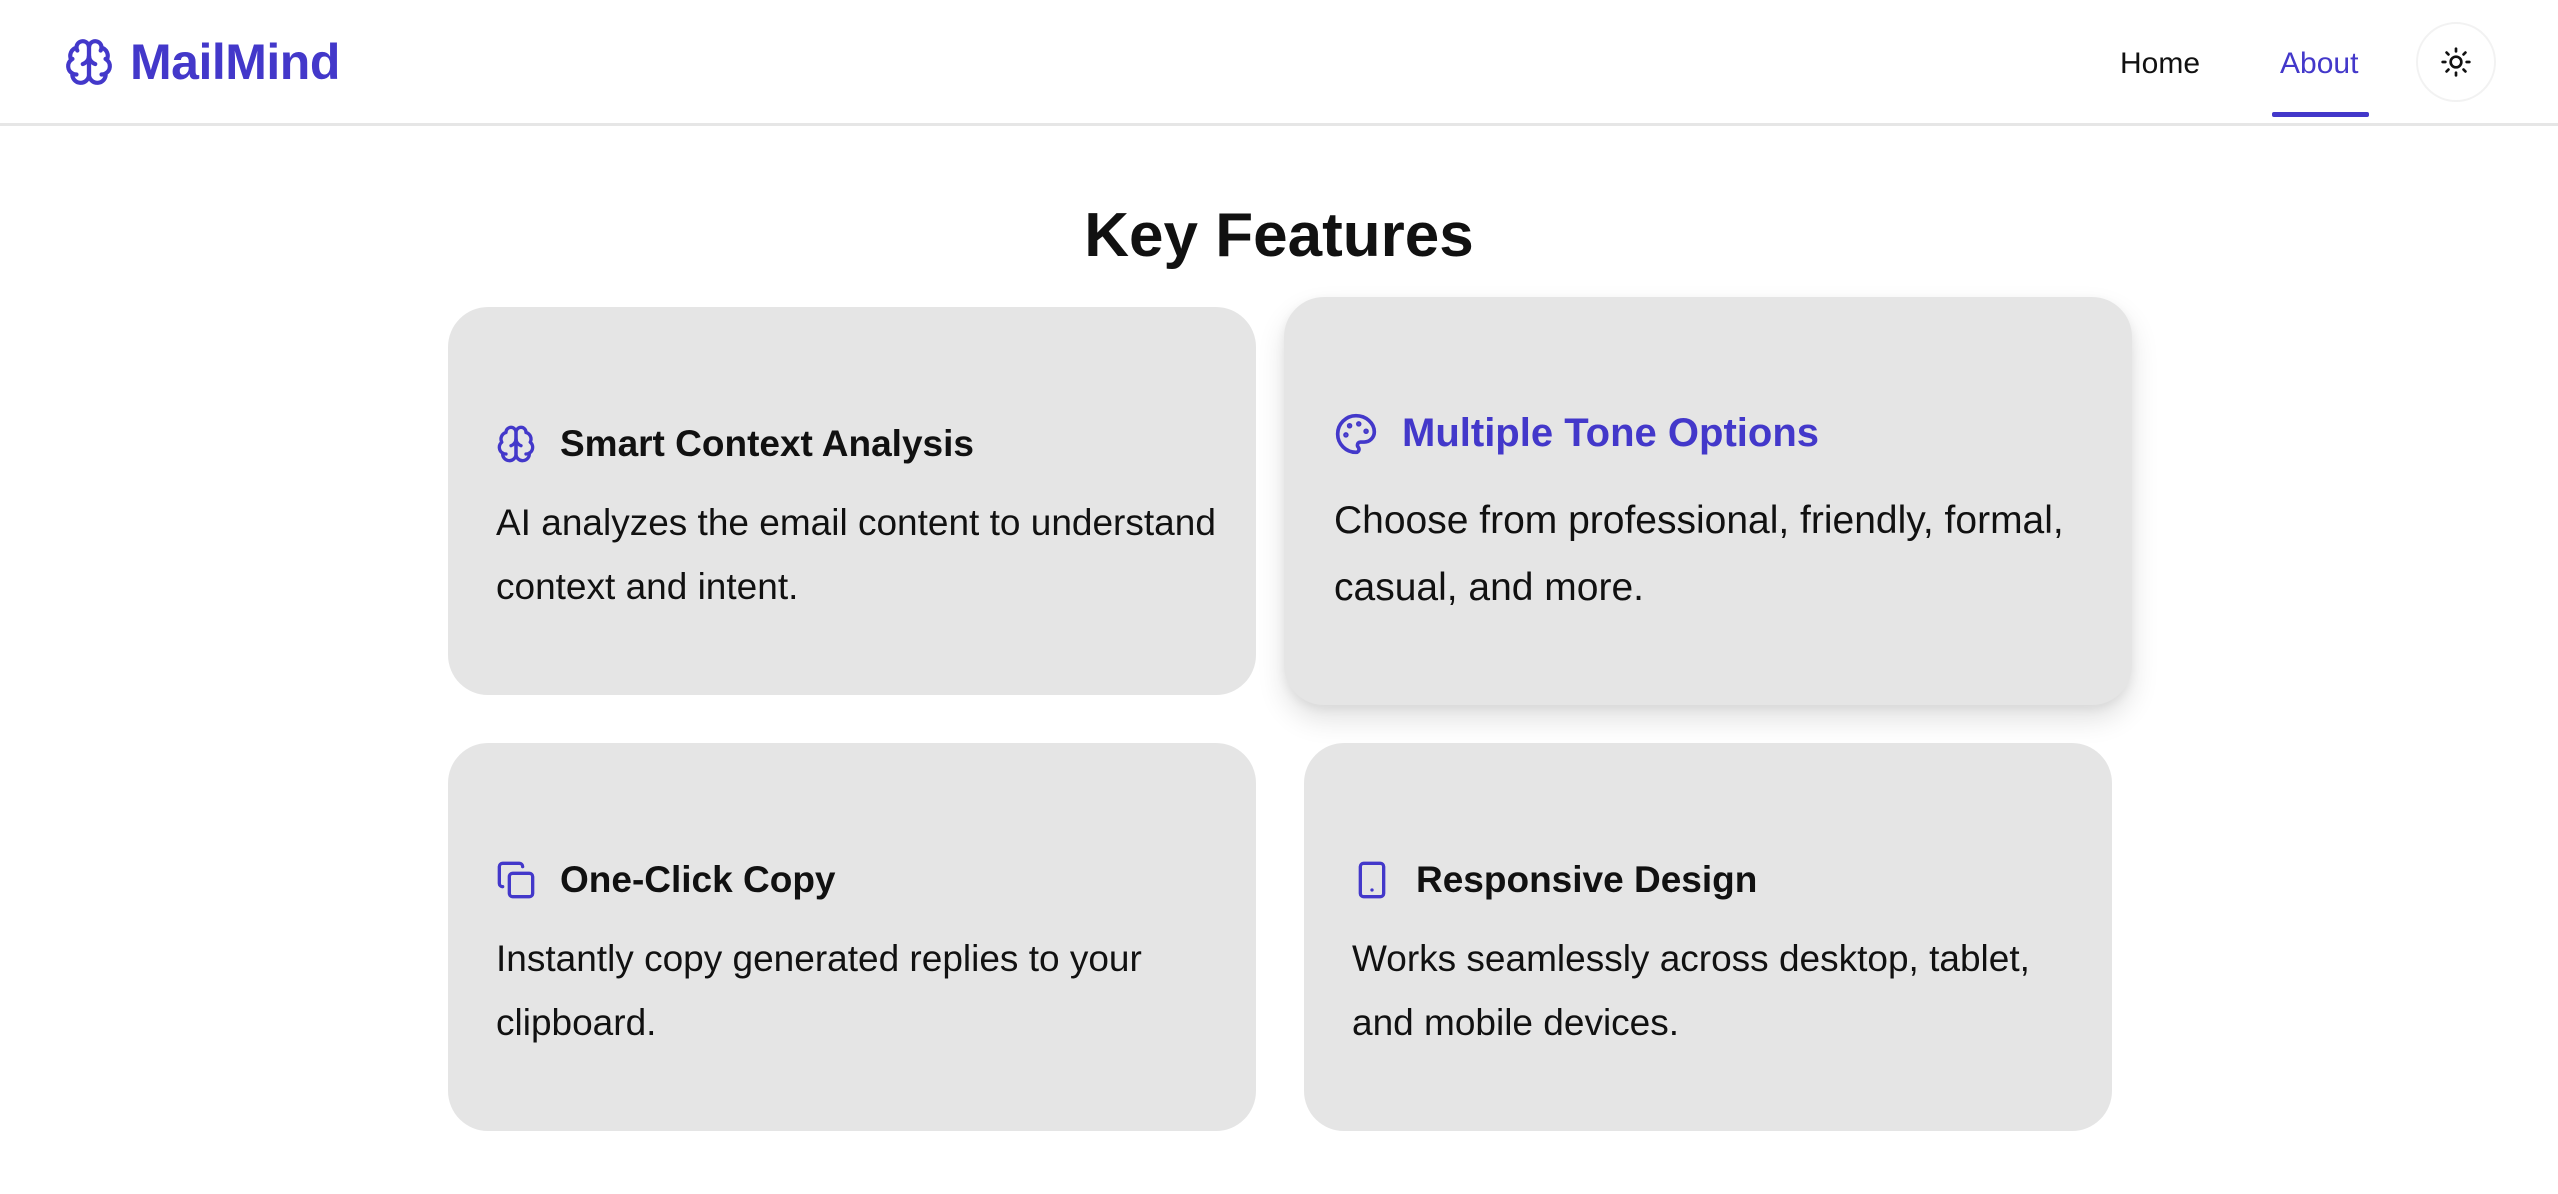  Describe the element at coordinates (1610, 433) in the screenshot. I see `feature-title: Multiple Tone Options` at that location.